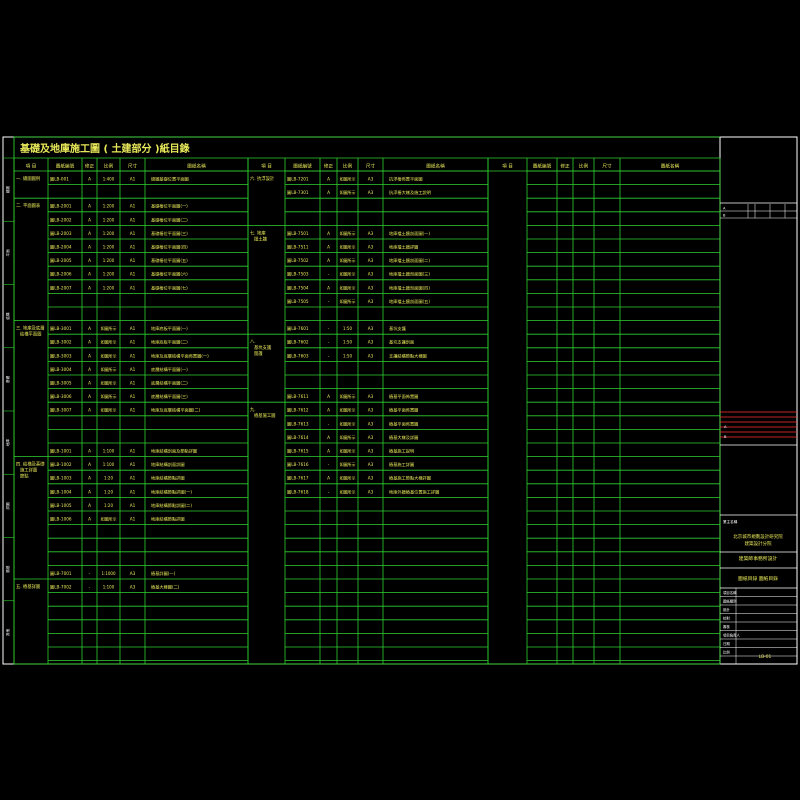 This screenshot has height=800, width=800. I want to click on section-label: 四. 結構及基礎, so click(30, 464).